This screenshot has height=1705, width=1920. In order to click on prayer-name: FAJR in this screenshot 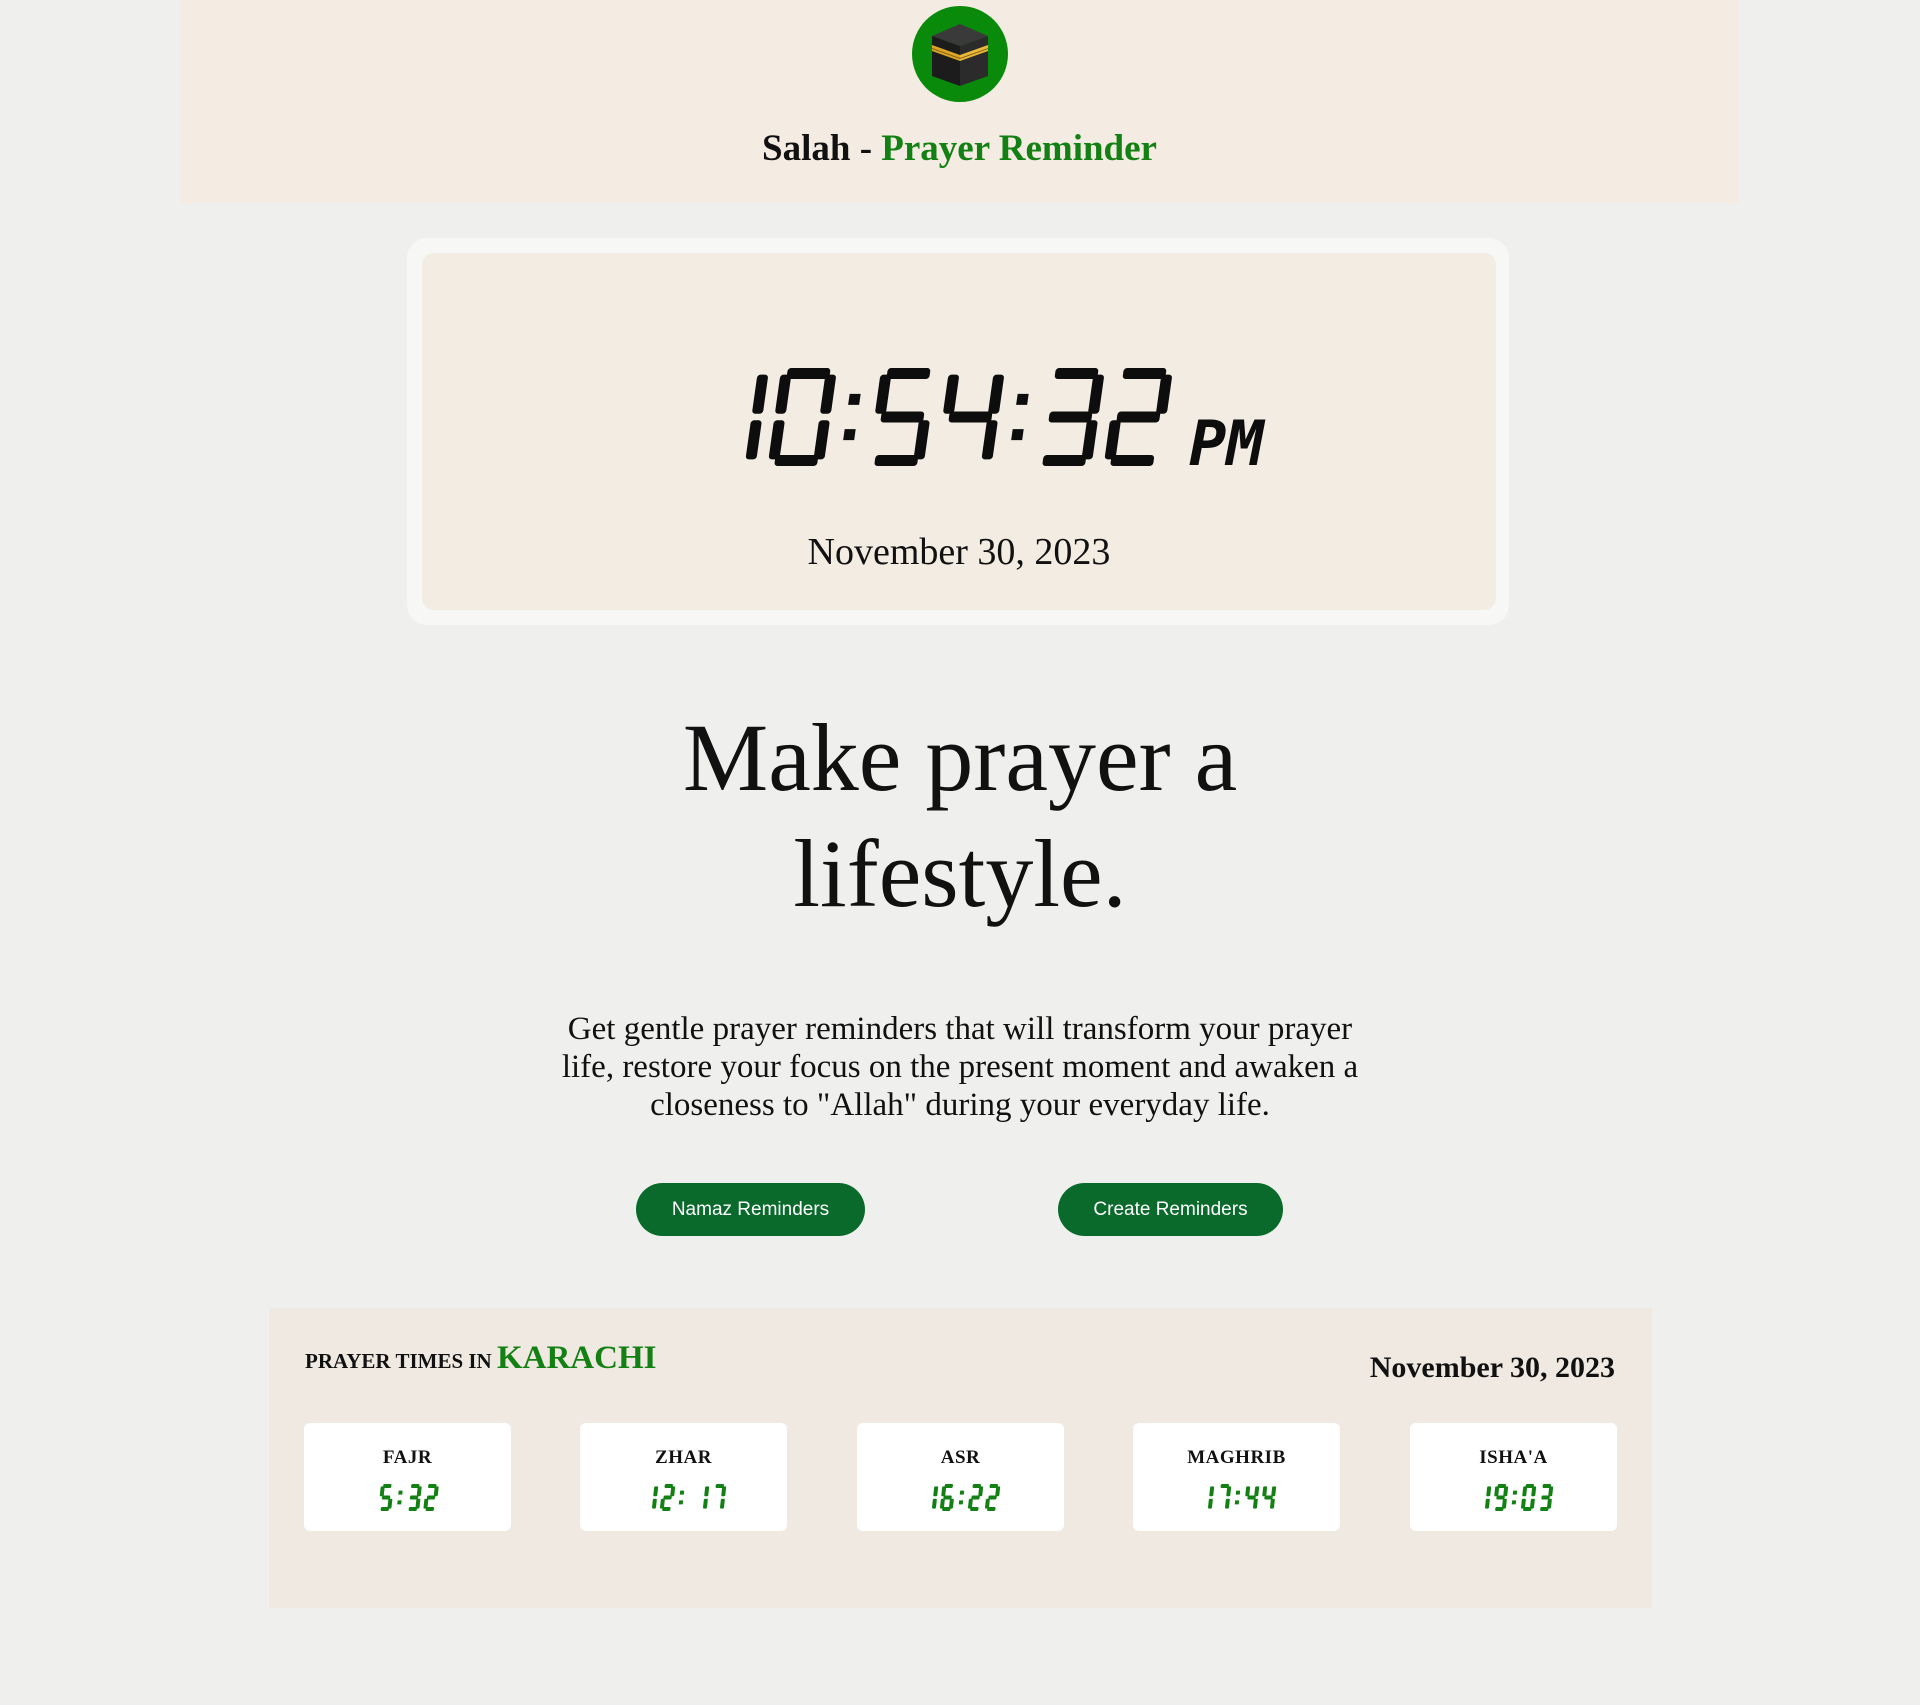, I will do `click(407, 1457)`.